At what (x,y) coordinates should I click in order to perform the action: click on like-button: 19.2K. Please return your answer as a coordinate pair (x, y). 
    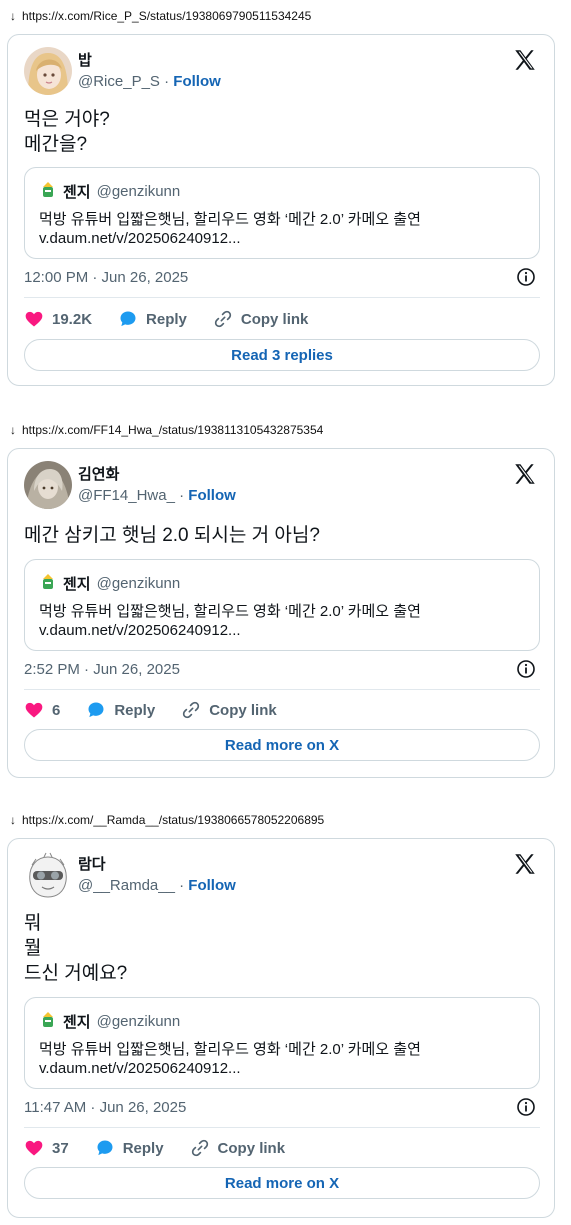
    Looking at the image, I should click on (58, 319).